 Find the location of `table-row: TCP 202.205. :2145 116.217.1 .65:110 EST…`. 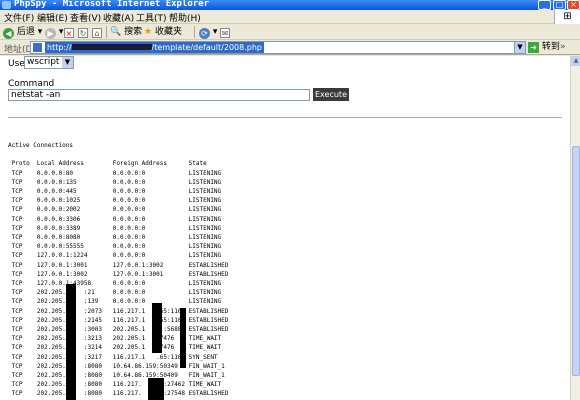

table-row: TCP 202.205. :2145 116.217.1 .65:110 EST… is located at coordinates (120, 320).